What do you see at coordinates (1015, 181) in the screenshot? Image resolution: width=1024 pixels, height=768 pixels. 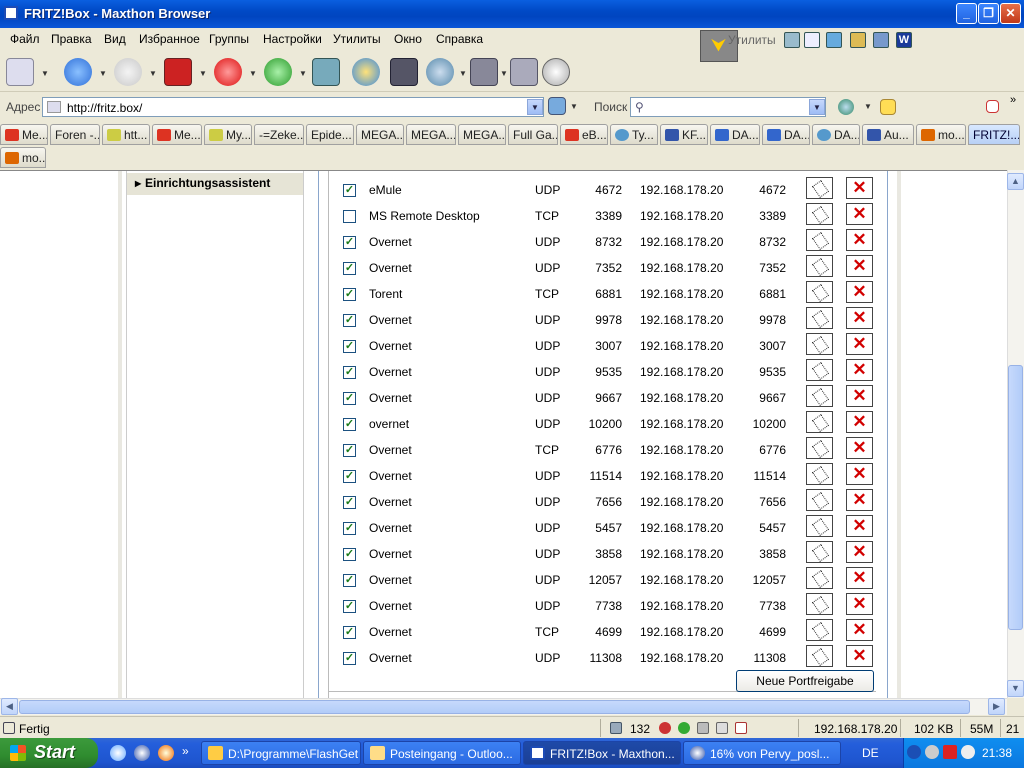 I see `scroll-up-icon: ▲` at bounding box center [1015, 181].